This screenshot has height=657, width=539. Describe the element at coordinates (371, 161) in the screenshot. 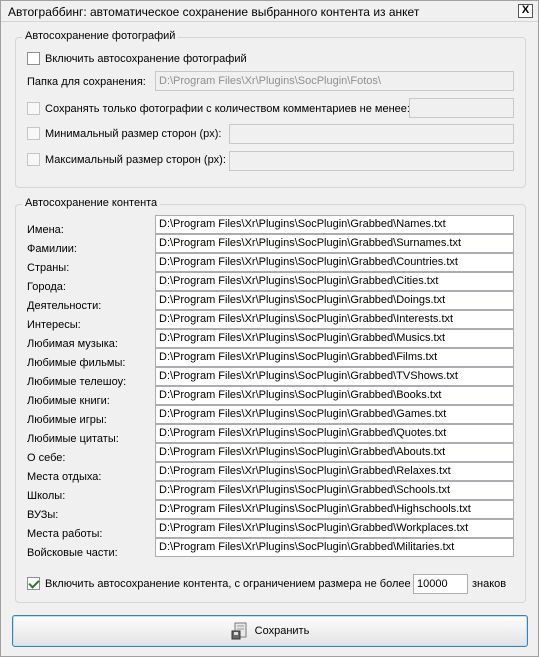

I see `max-size-field` at that location.